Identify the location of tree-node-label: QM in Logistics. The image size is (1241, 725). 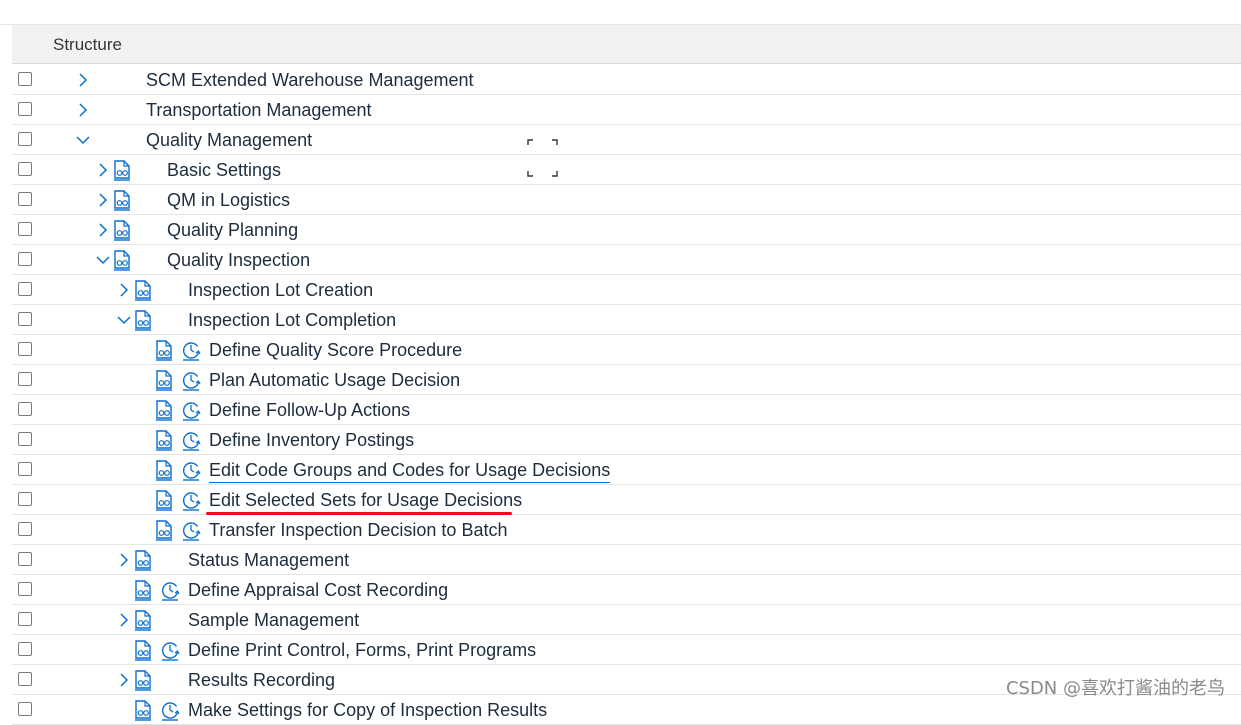
(228, 200).